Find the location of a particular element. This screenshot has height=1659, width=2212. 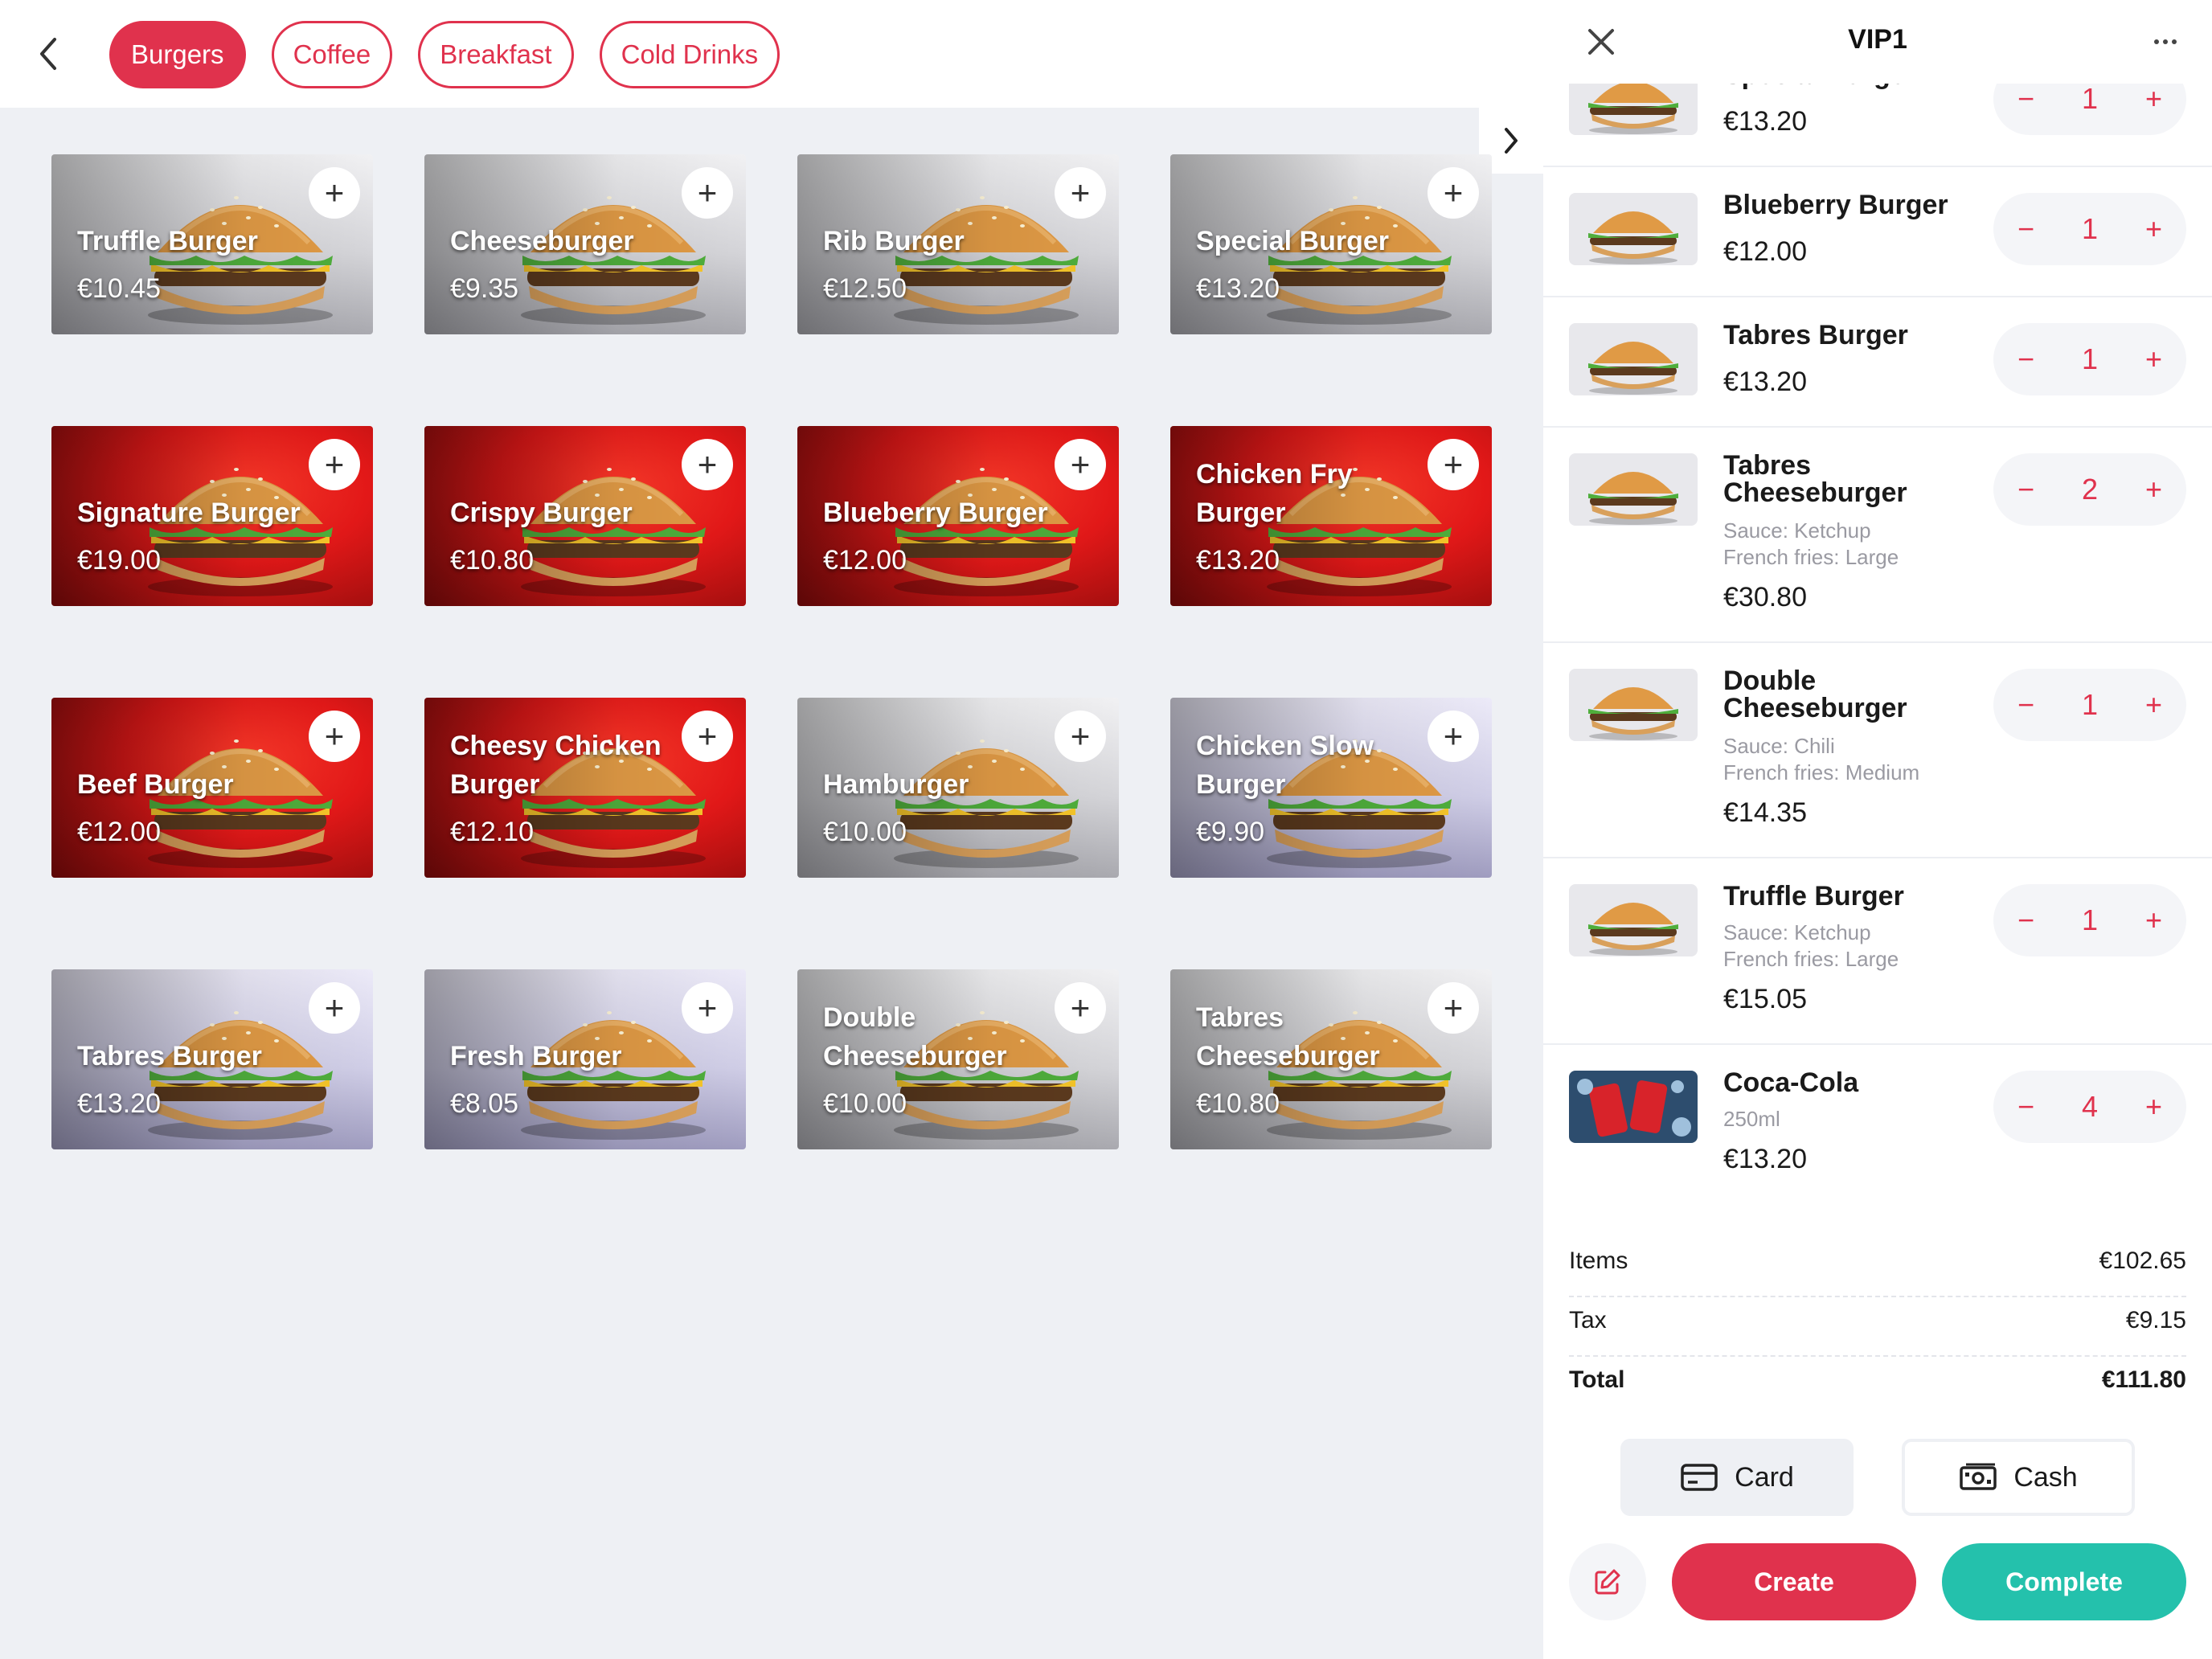

complete-button: Complete is located at coordinates (2064, 1581).